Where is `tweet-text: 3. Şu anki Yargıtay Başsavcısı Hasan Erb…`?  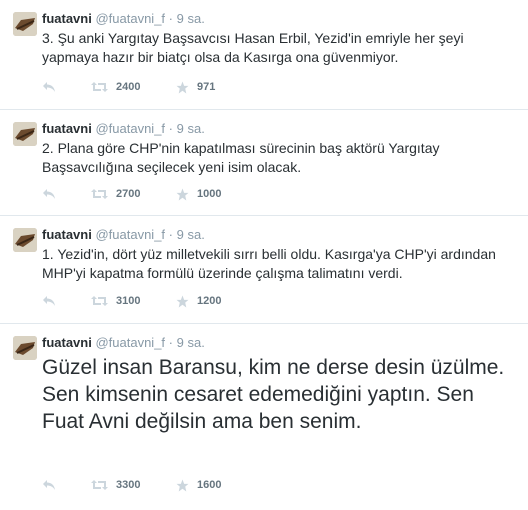
tweet-text: 3. Şu anki Yargıtay Başsavcısı Hasan Erb… is located at coordinates (253, 47).